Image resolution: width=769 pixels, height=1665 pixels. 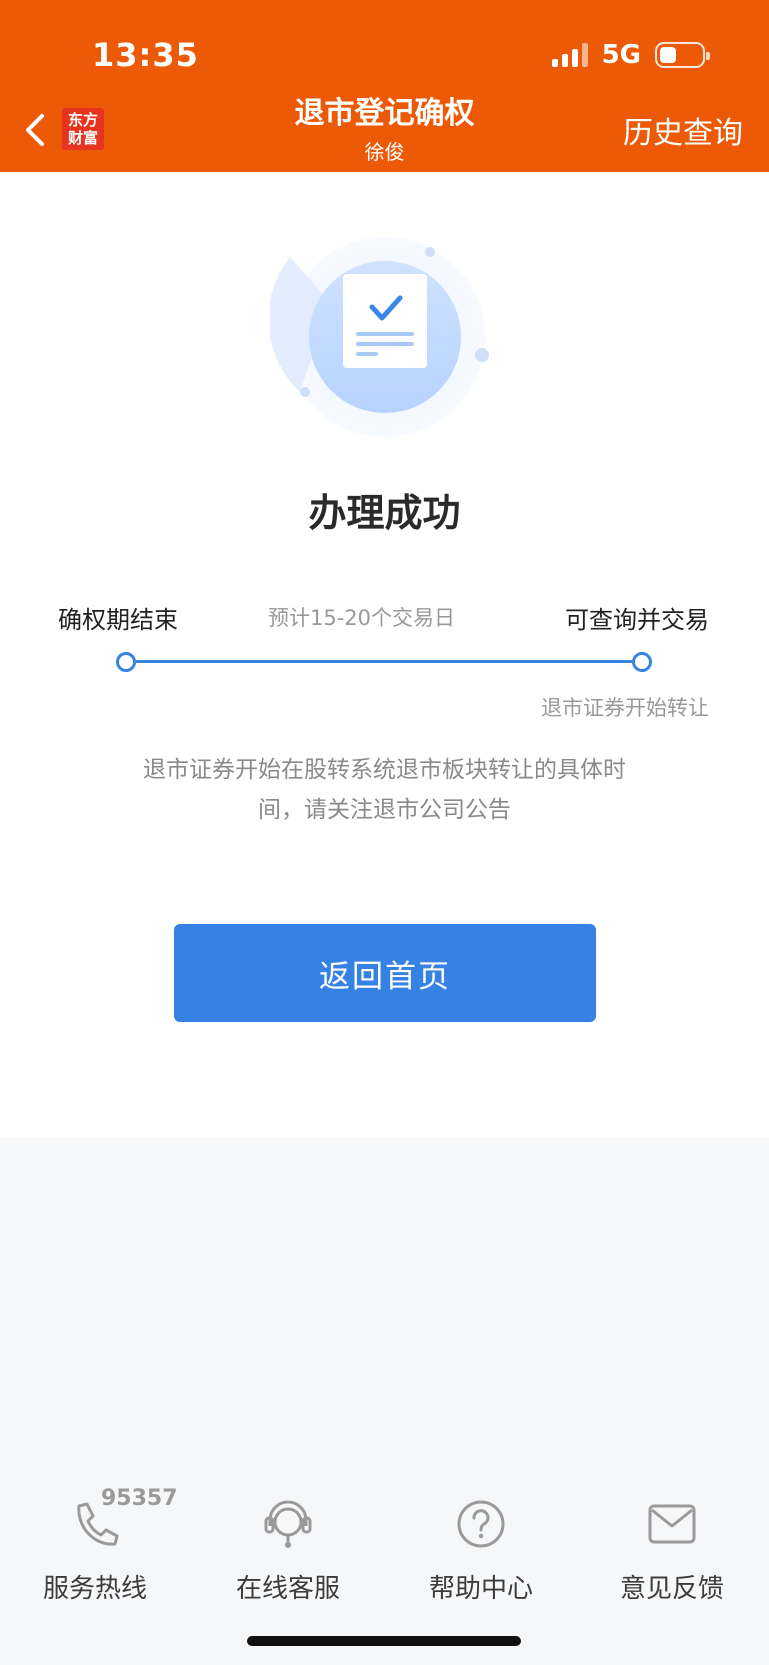 What do you see at coordinates (118, 620) in the screenshot?
I see `step-start-label: 确权期结束` at bounding box center [118, 620].